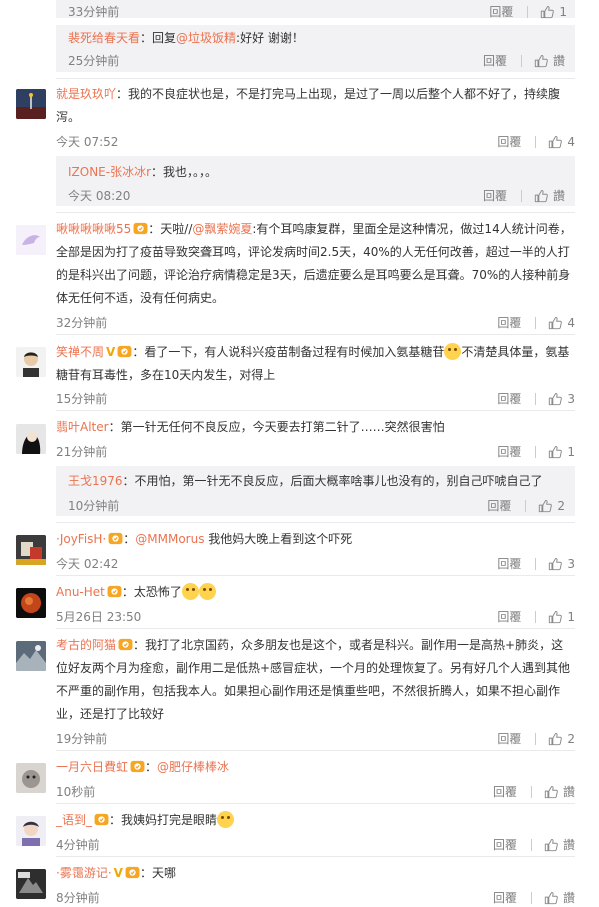  I want to click on timestamp: 15分钟前, so click(82, 399).